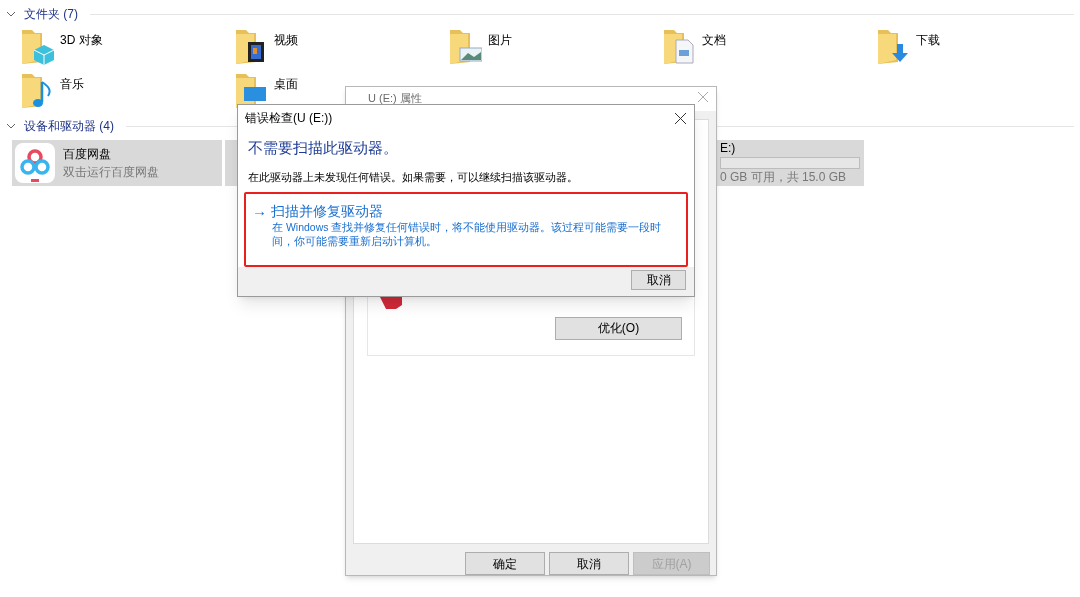 The height and width of the screenshot is (597, 1080). Describe the element at coordinates (69, 126) in the screenshot. I see `section-title: 设备和驱动器 (4)` at that location.